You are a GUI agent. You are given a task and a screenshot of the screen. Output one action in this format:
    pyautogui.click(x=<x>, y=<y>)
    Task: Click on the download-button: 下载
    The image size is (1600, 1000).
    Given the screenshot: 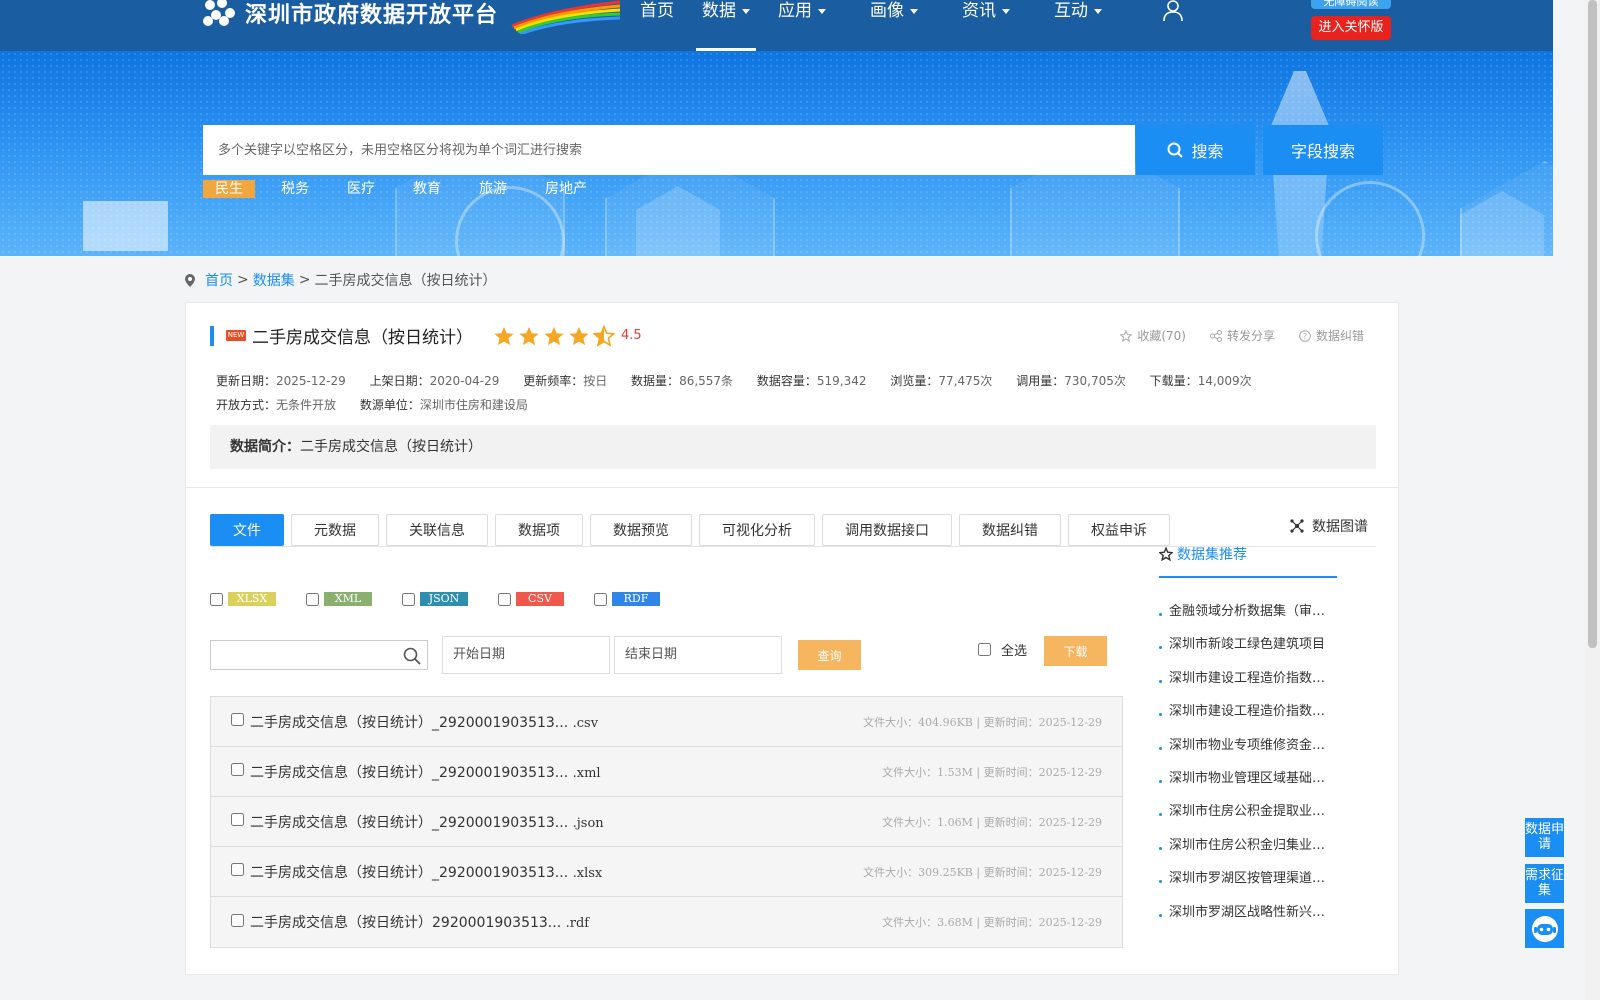 What is the action you would take?
    pyautogui.click(x=1075, y=651)
    